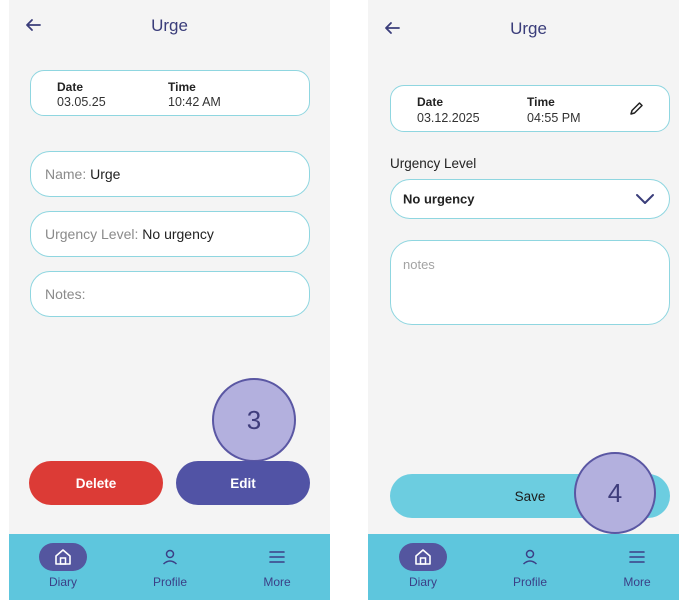 The width and height of the screenshot is (679, 600). What do you see at coordinates (439, 199) in the screenshot?
I see `urgency-select-value: No urgency` at bounding box center [439, 199].